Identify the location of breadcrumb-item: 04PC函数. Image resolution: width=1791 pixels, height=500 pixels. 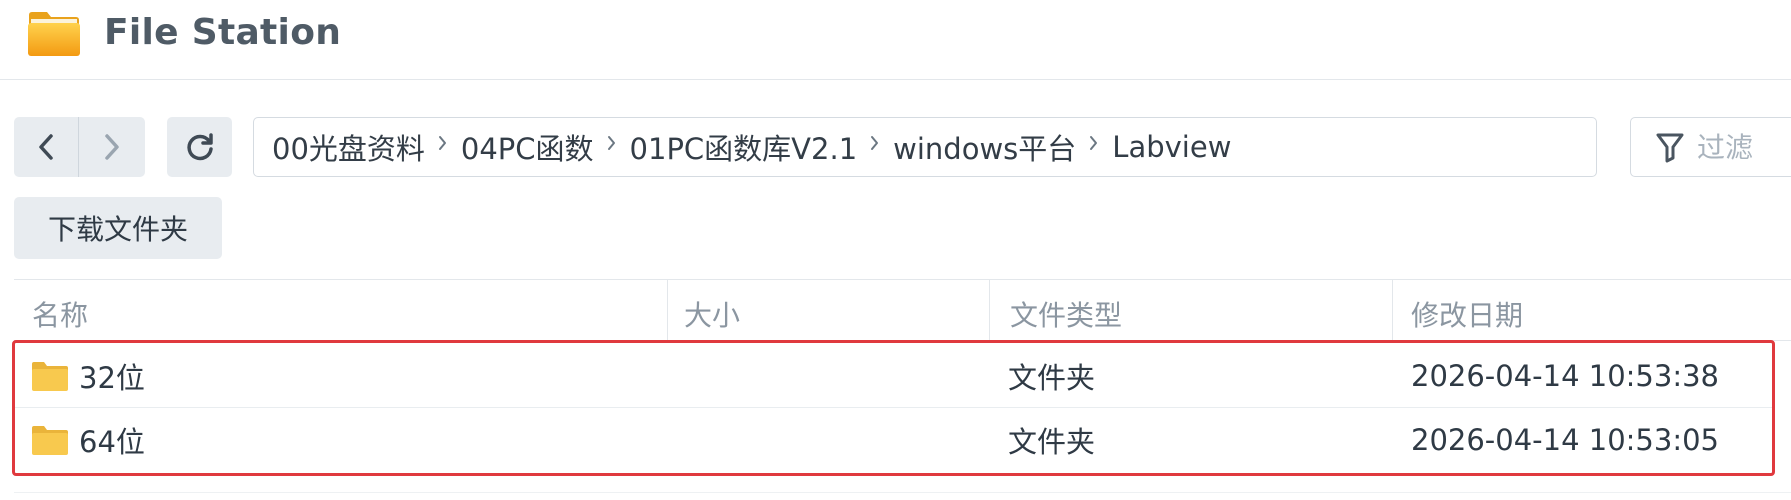
(527, 147).